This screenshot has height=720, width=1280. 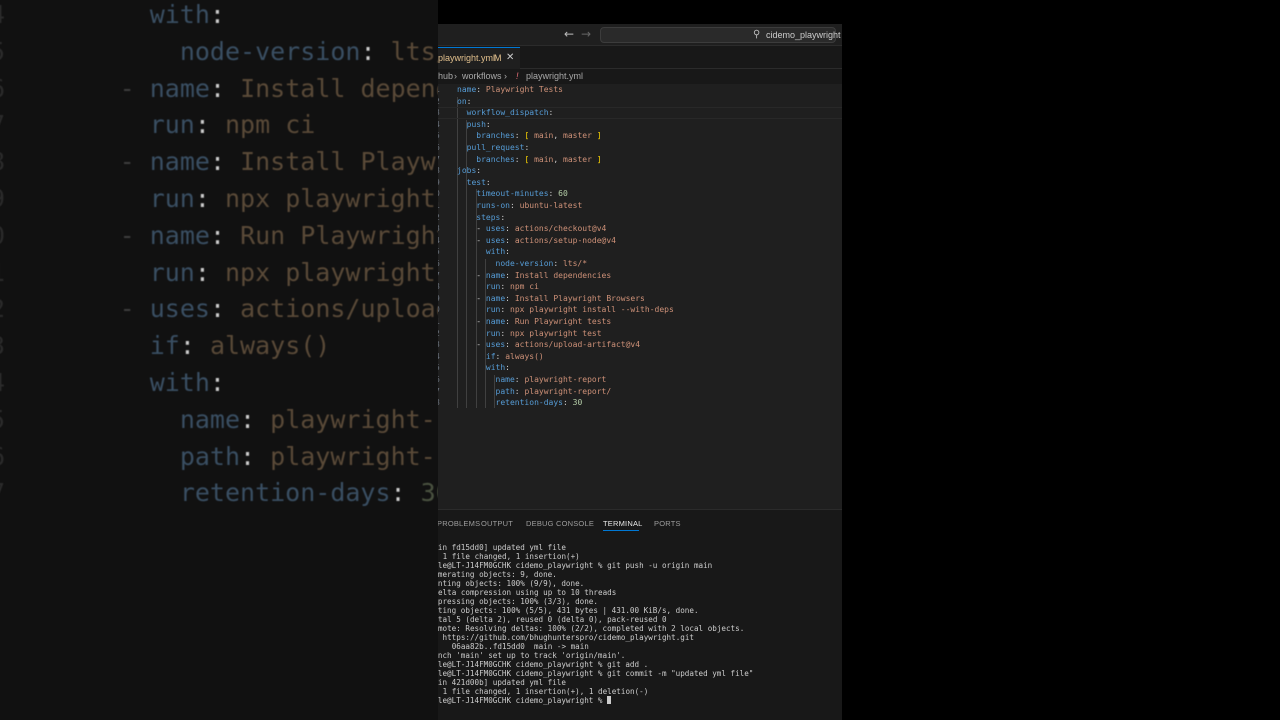 I want to click on tab-problems: PROBLEMS, so click(x=459, y=523).